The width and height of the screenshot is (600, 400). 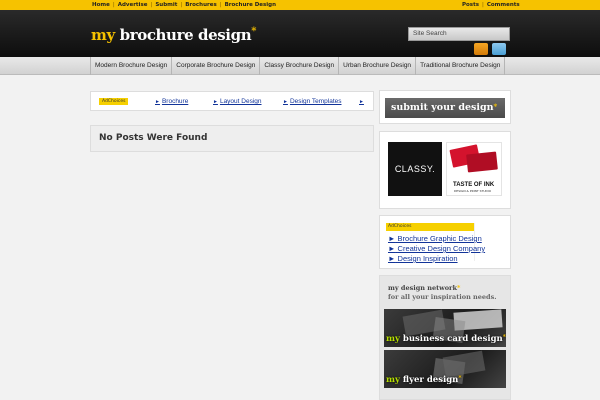 What do you see at coordinates (315, 101) in the screenshot?
I see `ad-link-label: Design Templates` at bounding box center [315, 101].